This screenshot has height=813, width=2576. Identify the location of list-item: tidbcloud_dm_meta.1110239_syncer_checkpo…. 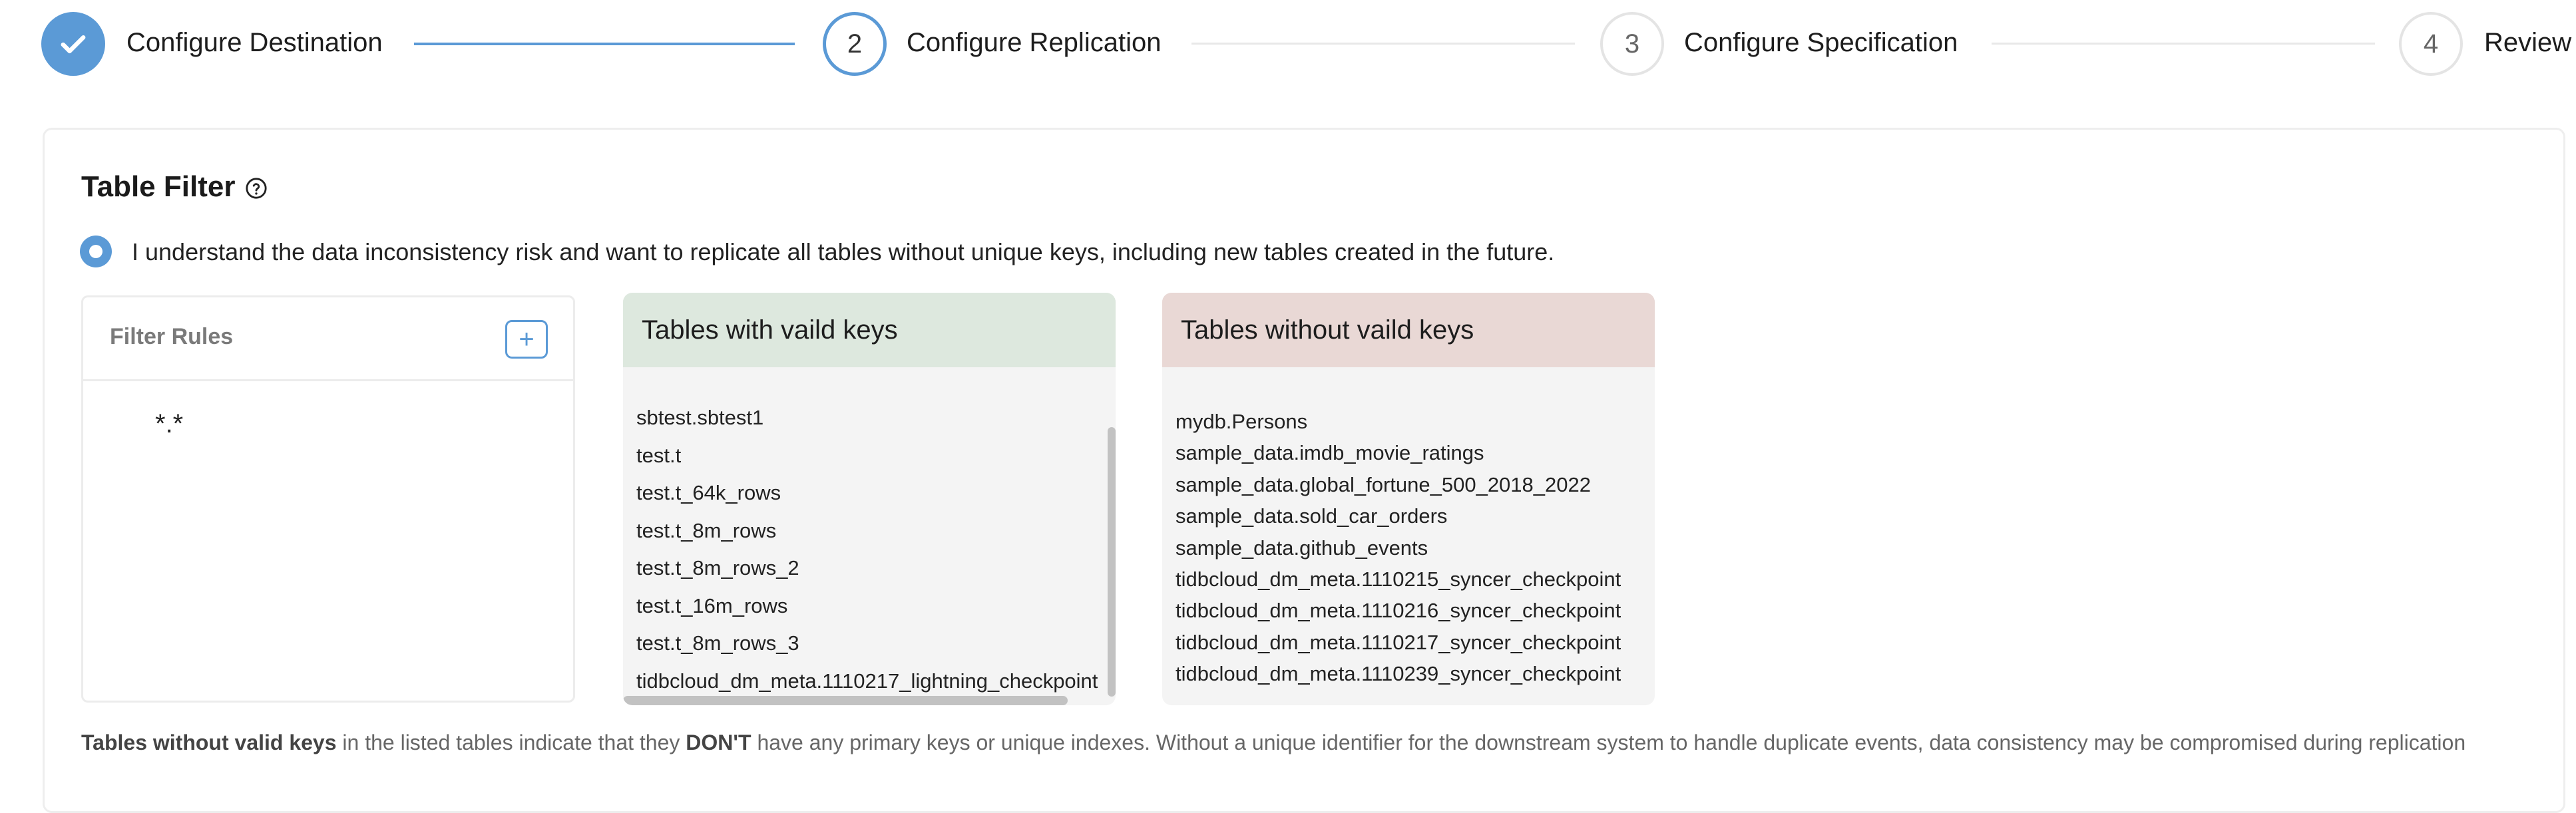
(1398, 674).